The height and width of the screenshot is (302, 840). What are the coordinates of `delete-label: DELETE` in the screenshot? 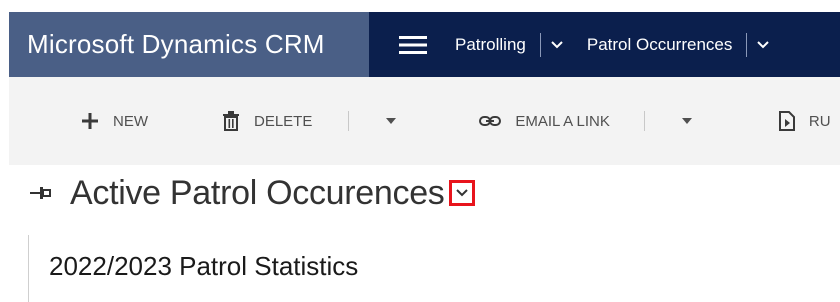 It's located at (283, 121).